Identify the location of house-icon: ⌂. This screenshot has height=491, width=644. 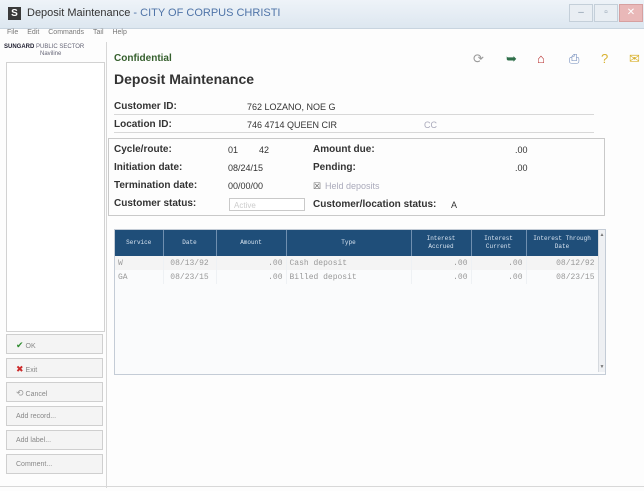
(541, 58).